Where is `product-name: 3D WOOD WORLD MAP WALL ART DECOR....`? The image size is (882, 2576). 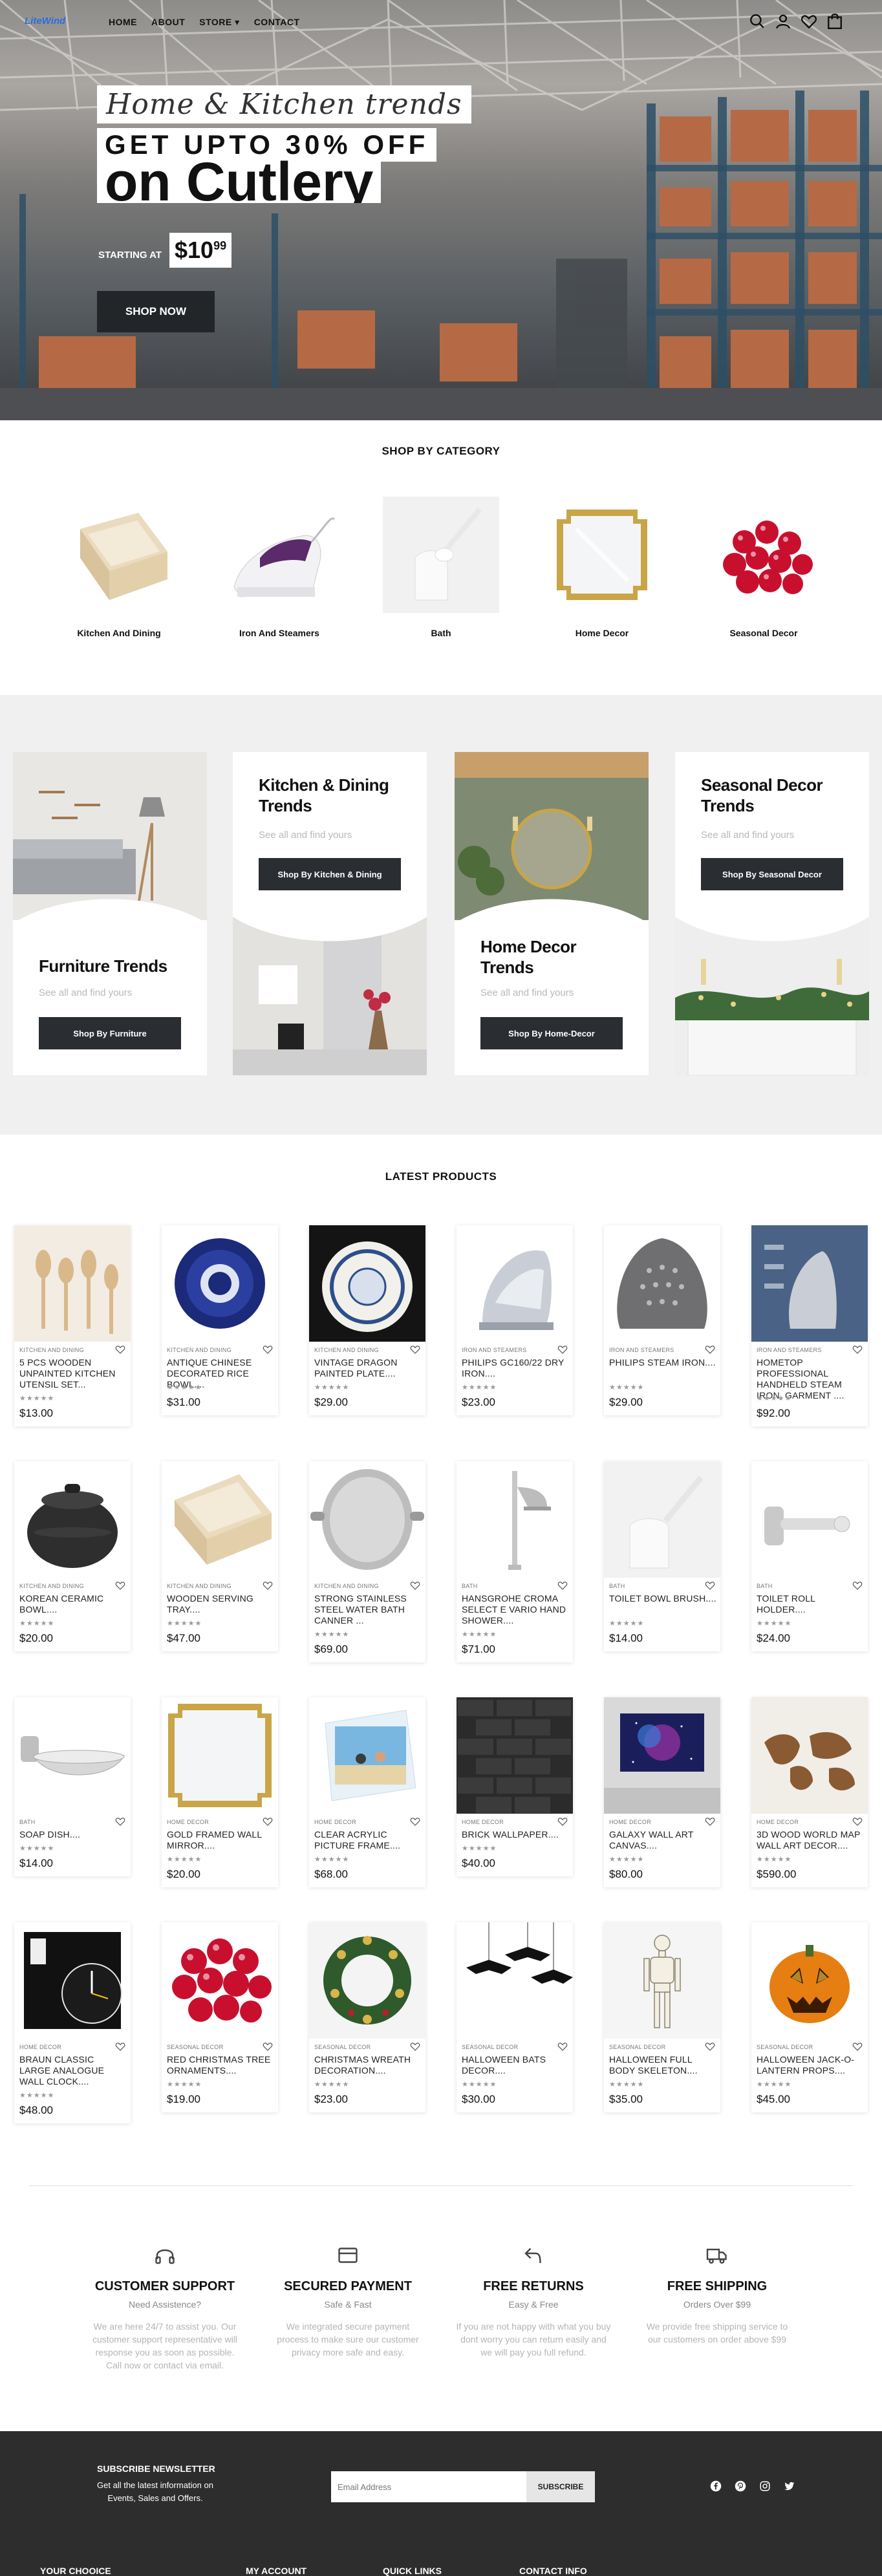
product-name: 3D WOOD WORLD MAP WALL ART DECOR.... is located at coordinates (811, 1840).